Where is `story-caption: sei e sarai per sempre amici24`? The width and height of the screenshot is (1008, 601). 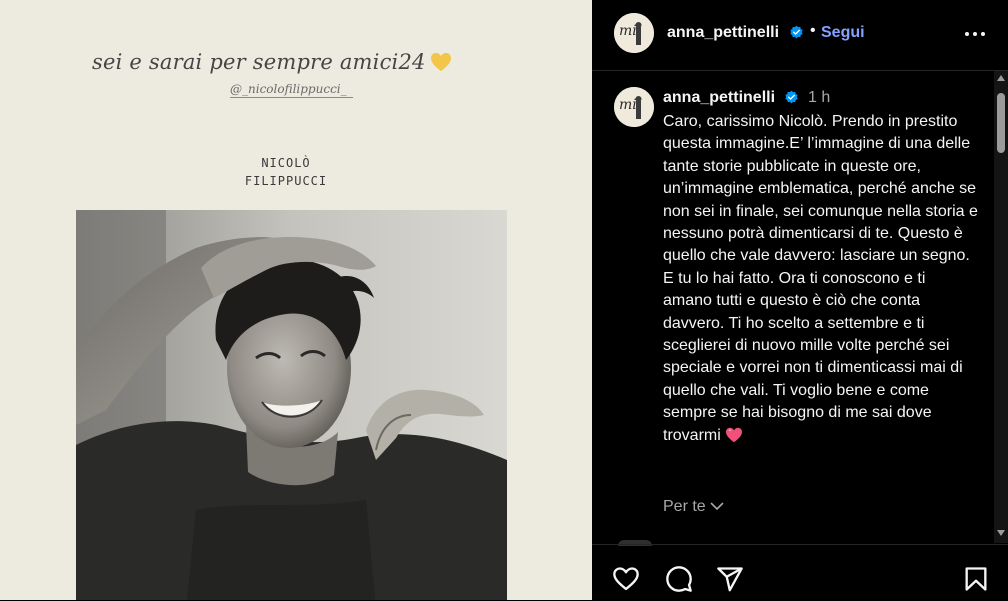
story-caption: sei e sarai per sempre amici24 is located at coordinates (272, 63).